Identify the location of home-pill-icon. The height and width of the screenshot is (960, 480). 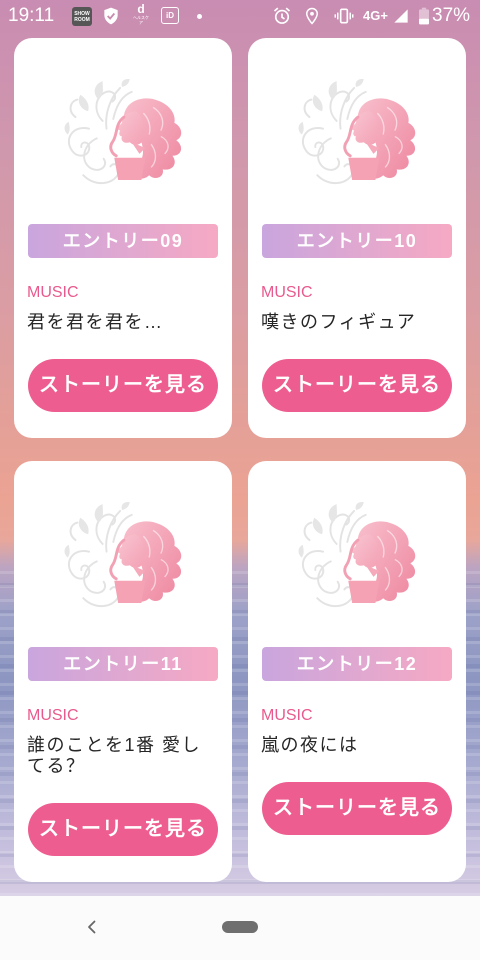
(240, 927).